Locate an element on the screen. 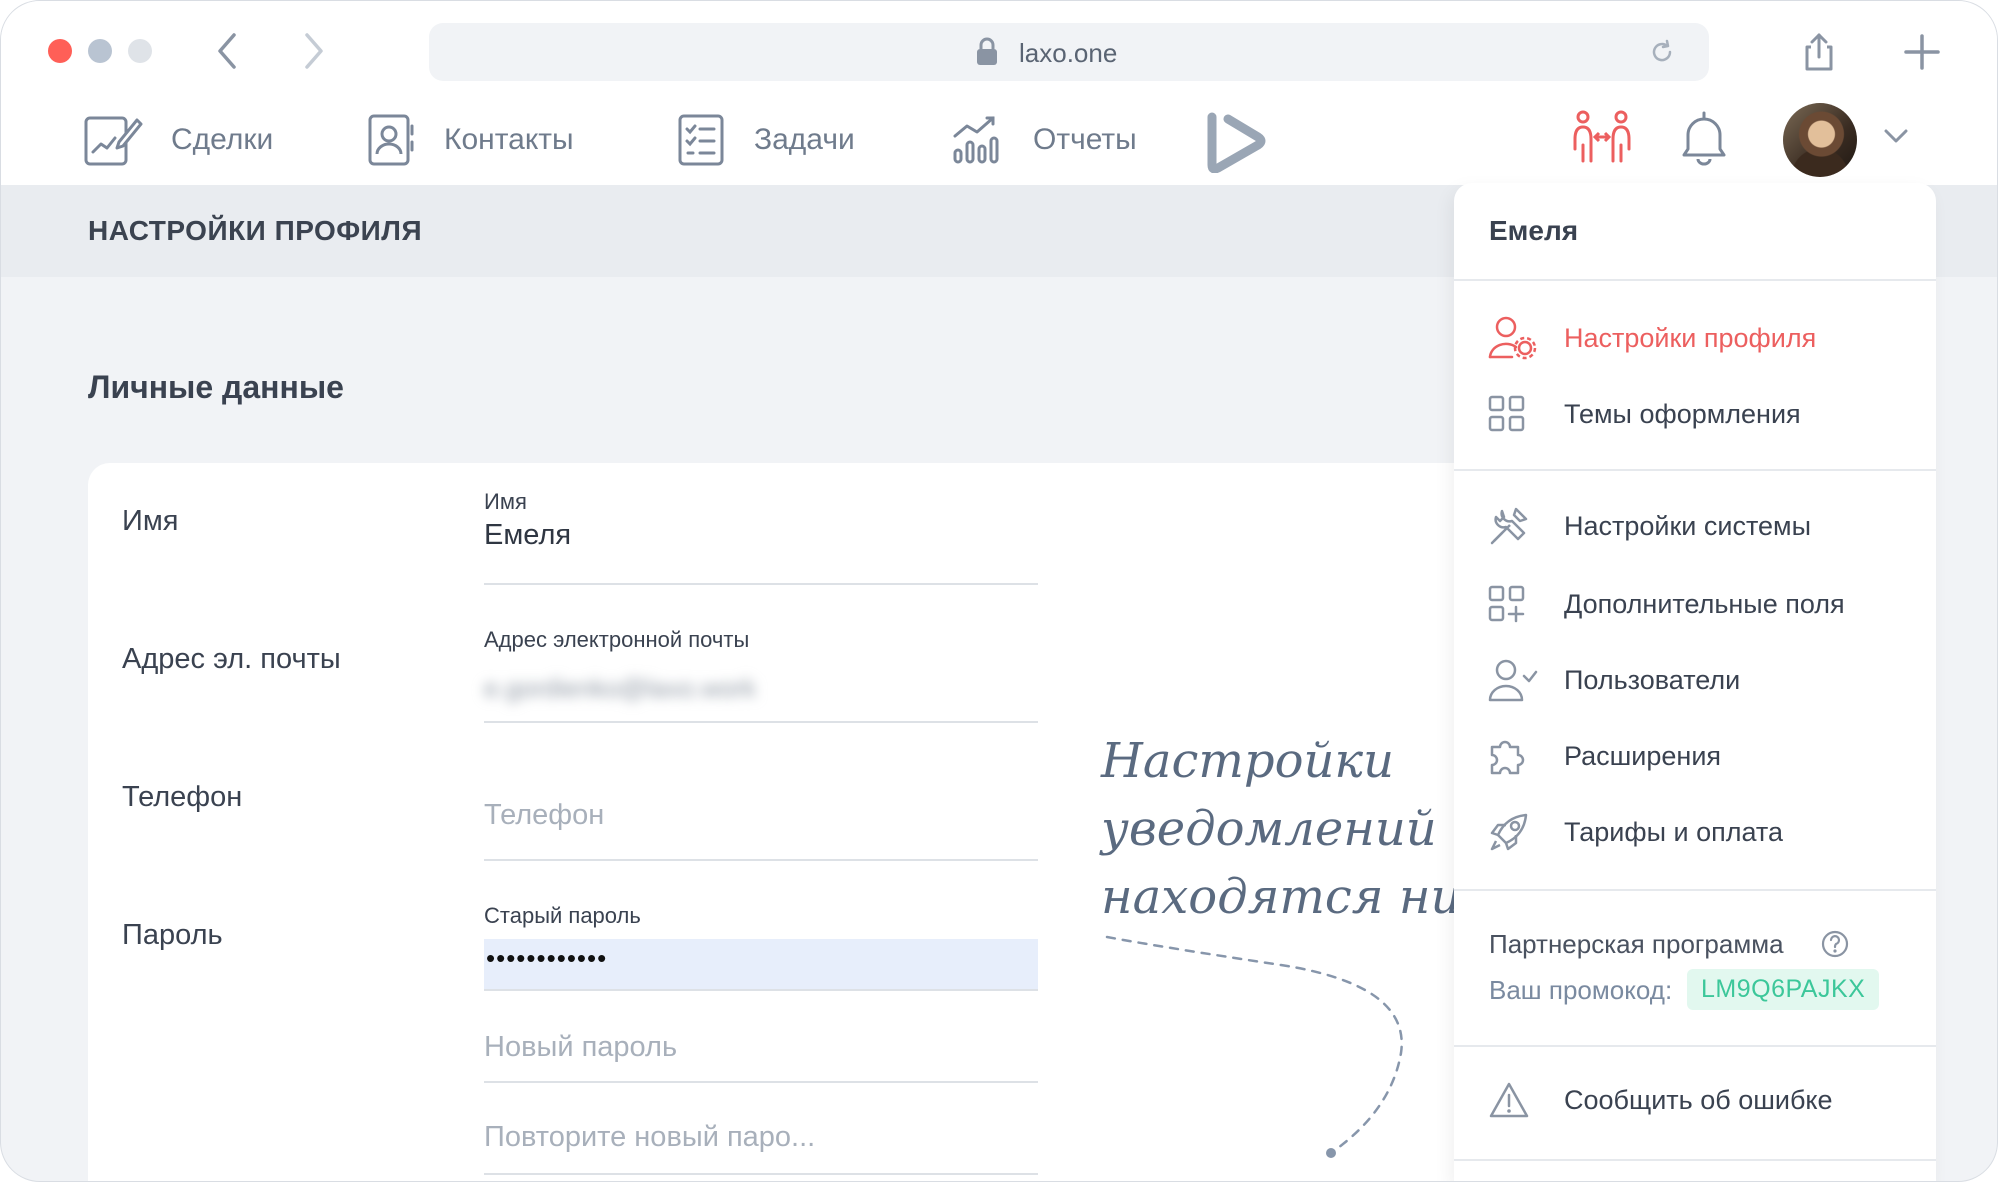  dashed-arrow-curve is located at coordinates (1254, 1046).